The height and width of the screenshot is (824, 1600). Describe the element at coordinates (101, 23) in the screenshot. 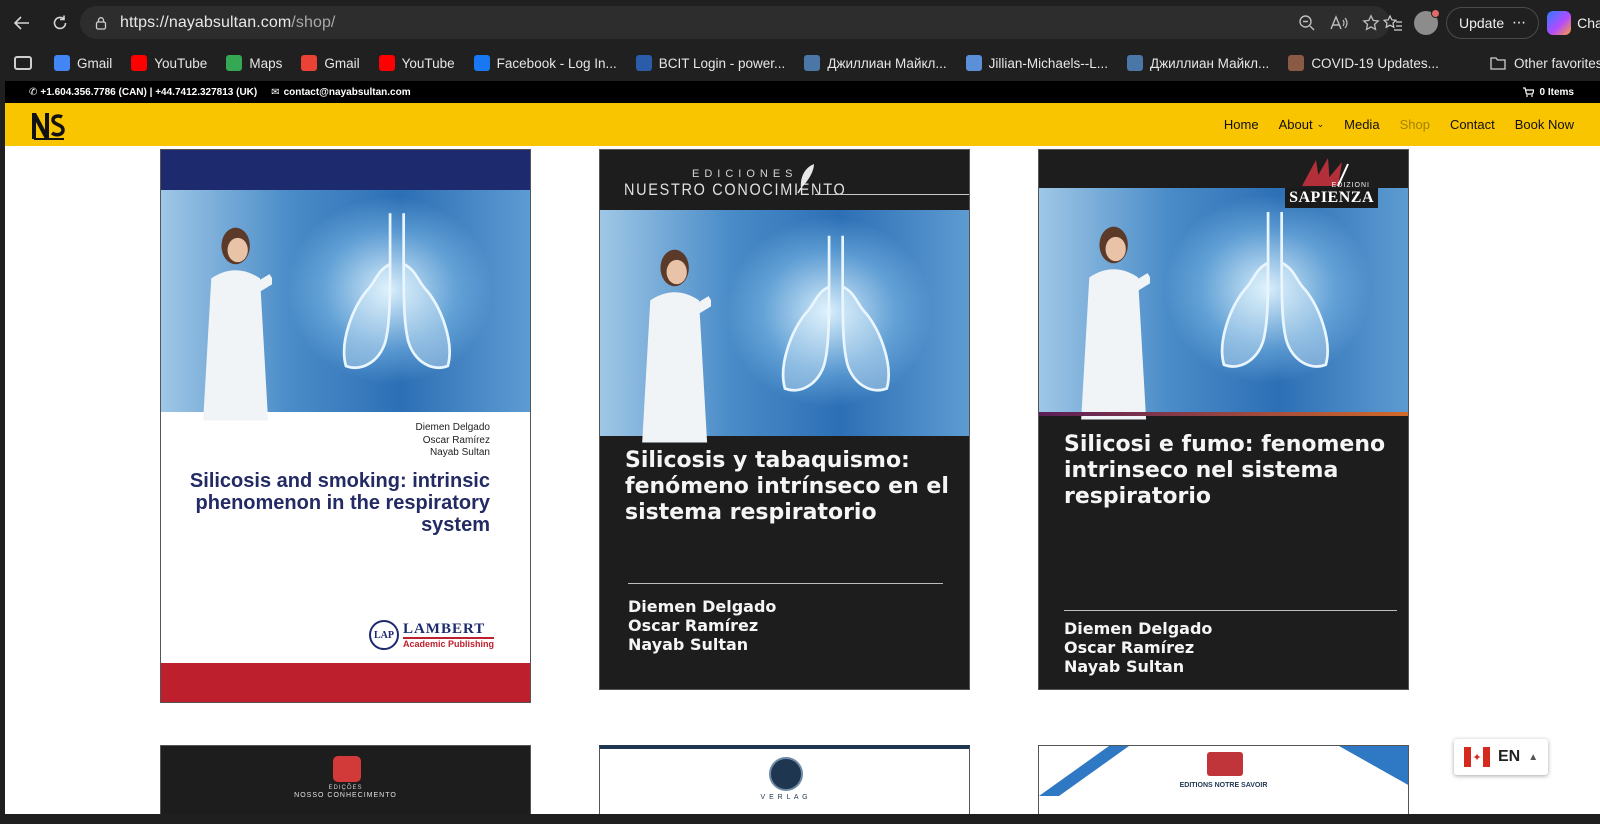

I see `lock-icon` at that location.